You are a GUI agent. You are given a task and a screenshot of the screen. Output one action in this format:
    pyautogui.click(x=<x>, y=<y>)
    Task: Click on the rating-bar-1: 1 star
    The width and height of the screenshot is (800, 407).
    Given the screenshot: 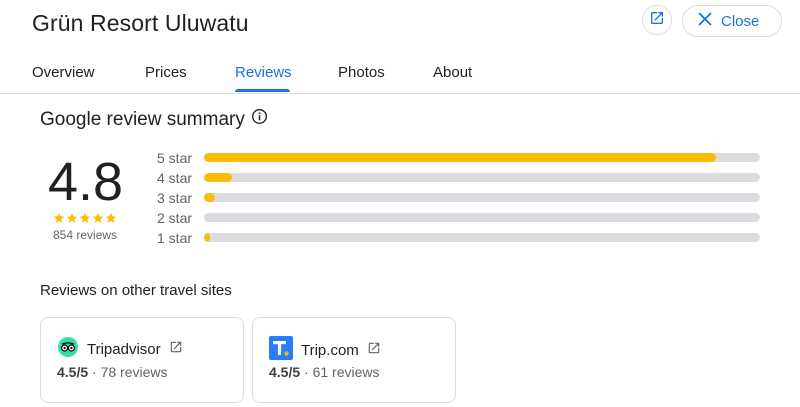 What is the action you would take?
    pyautogui.click(x=458, y=240)
    